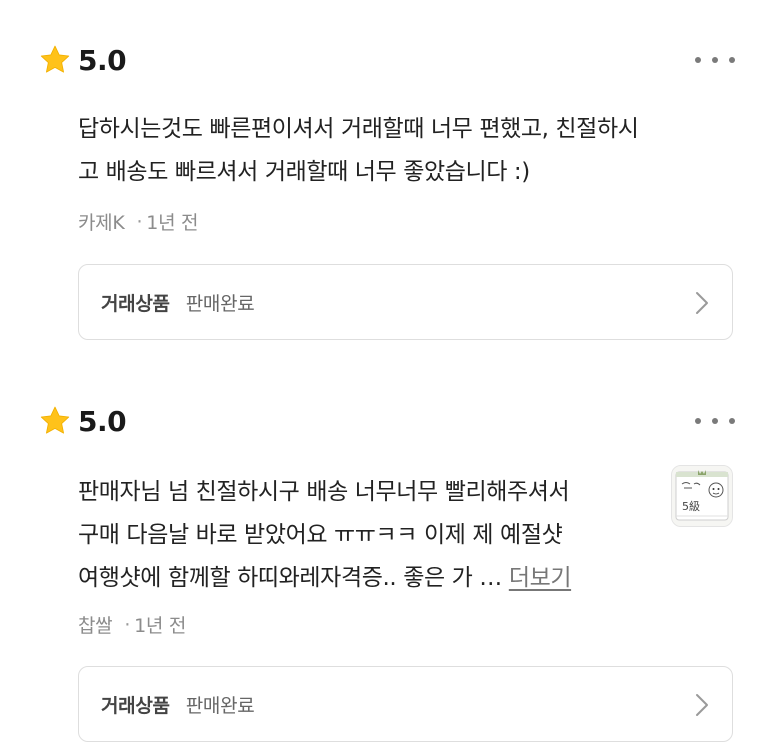 Image resolution: width=775 pixels, height=750 pixels. I want to click on review-text-line: 구매 다음날 바로 받았어요 ㅠㅠㅋㅋ 이제 제 예절샷, so click(320, 535).